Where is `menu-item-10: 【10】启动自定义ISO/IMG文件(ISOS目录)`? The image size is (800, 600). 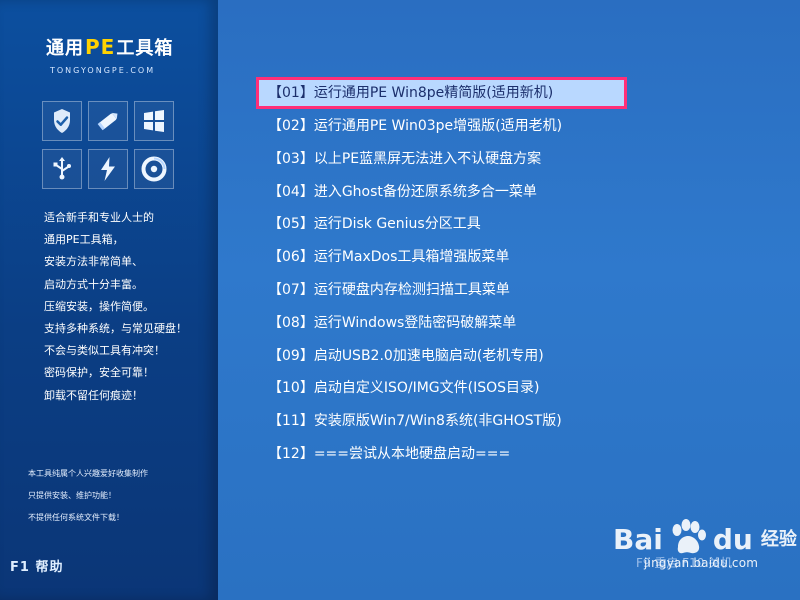 menu-item-10: 【10】启动自定义ISO/IMG文件(ISOS目录) is located at coordinates (446, 388).